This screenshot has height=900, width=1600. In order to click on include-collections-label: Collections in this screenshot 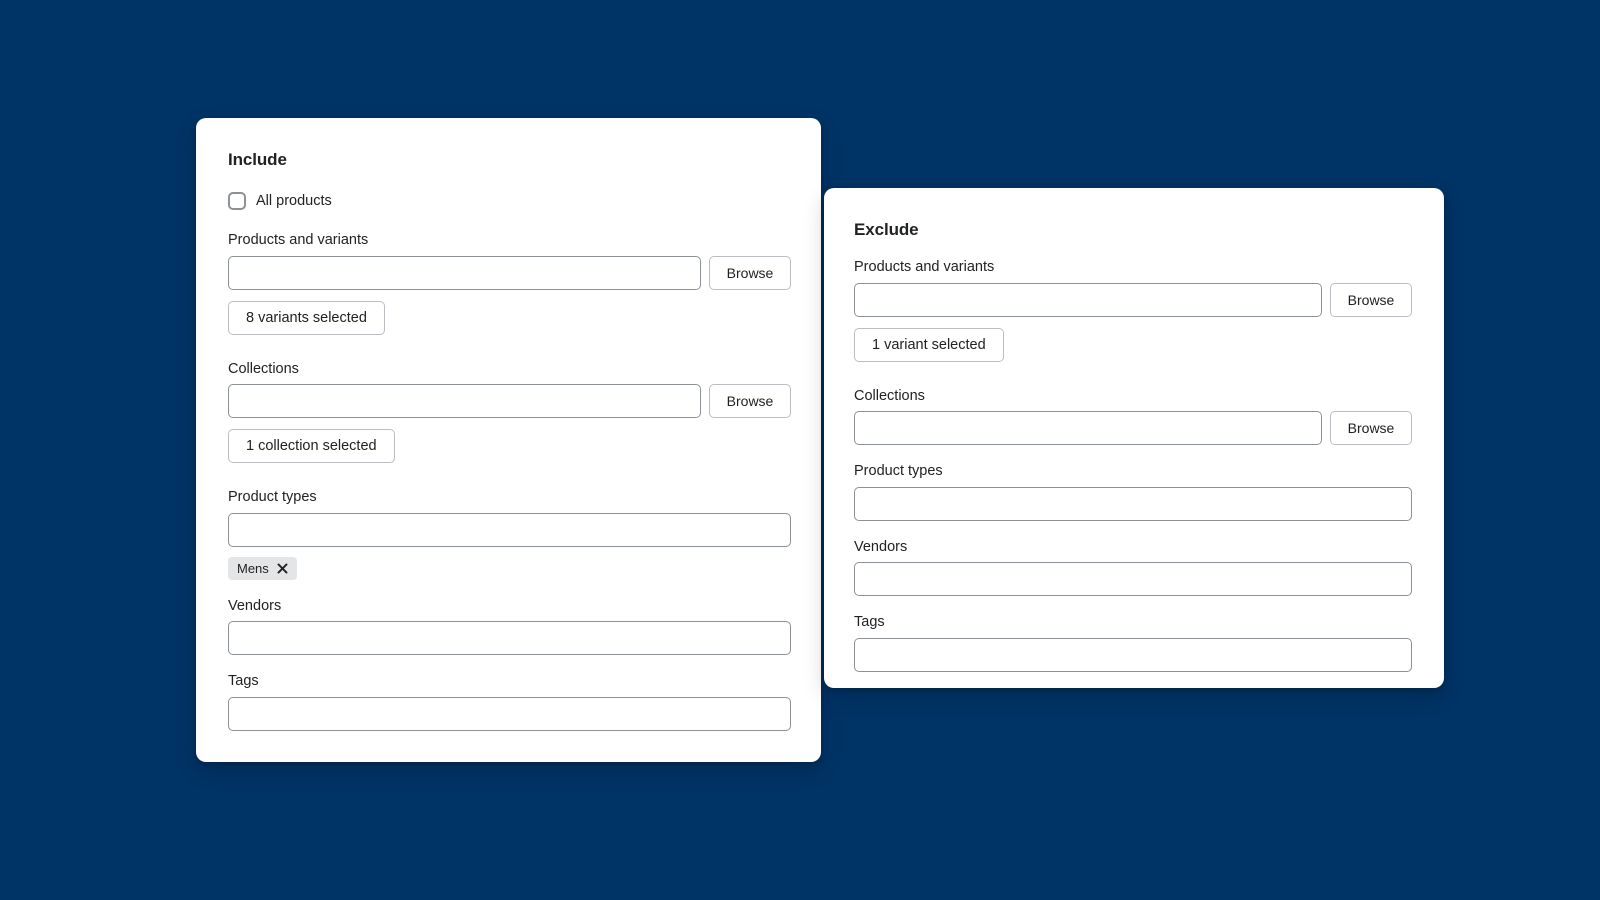, I will do `click(263, 368)`.